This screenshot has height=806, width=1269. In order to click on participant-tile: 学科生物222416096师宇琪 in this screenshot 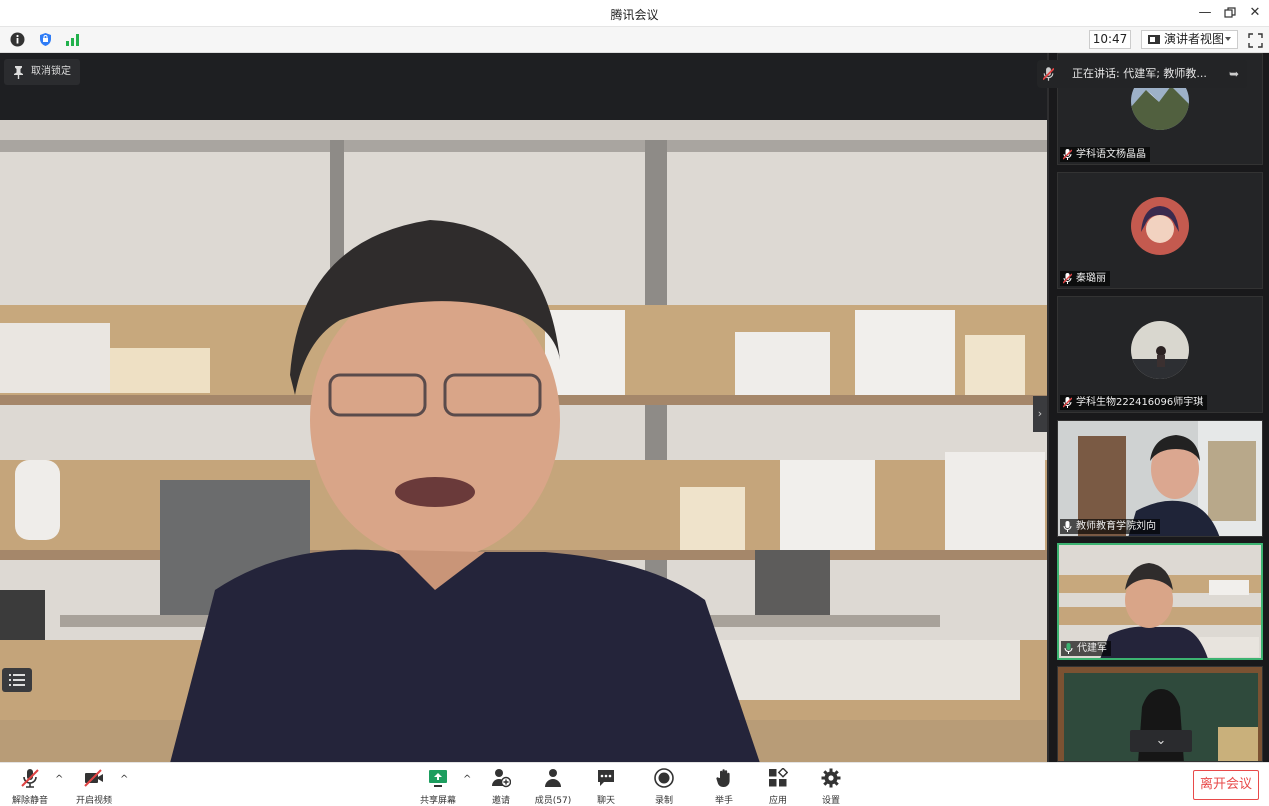, I will do `click(1160, 354)`.